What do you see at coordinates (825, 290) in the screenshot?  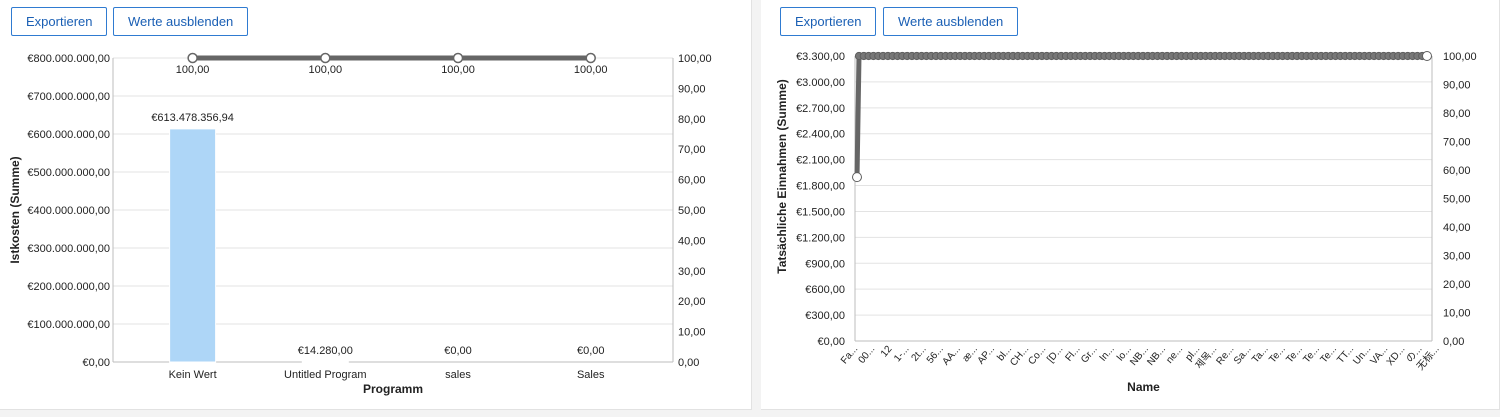 I see `y-tick-label: €600,00` at bounding box center [825, 290].